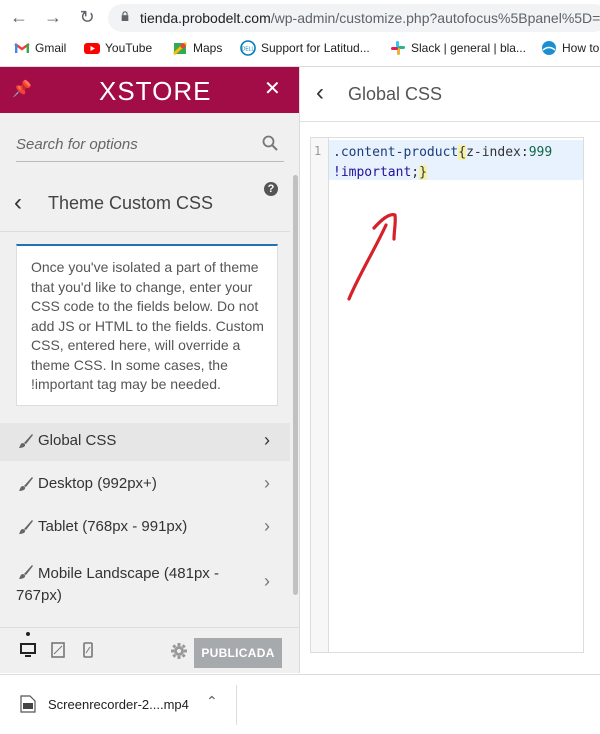  Describe the element at coordinates (131, 203) in the screenshot. I see `section-title: Theme Custom CSS` at that location.